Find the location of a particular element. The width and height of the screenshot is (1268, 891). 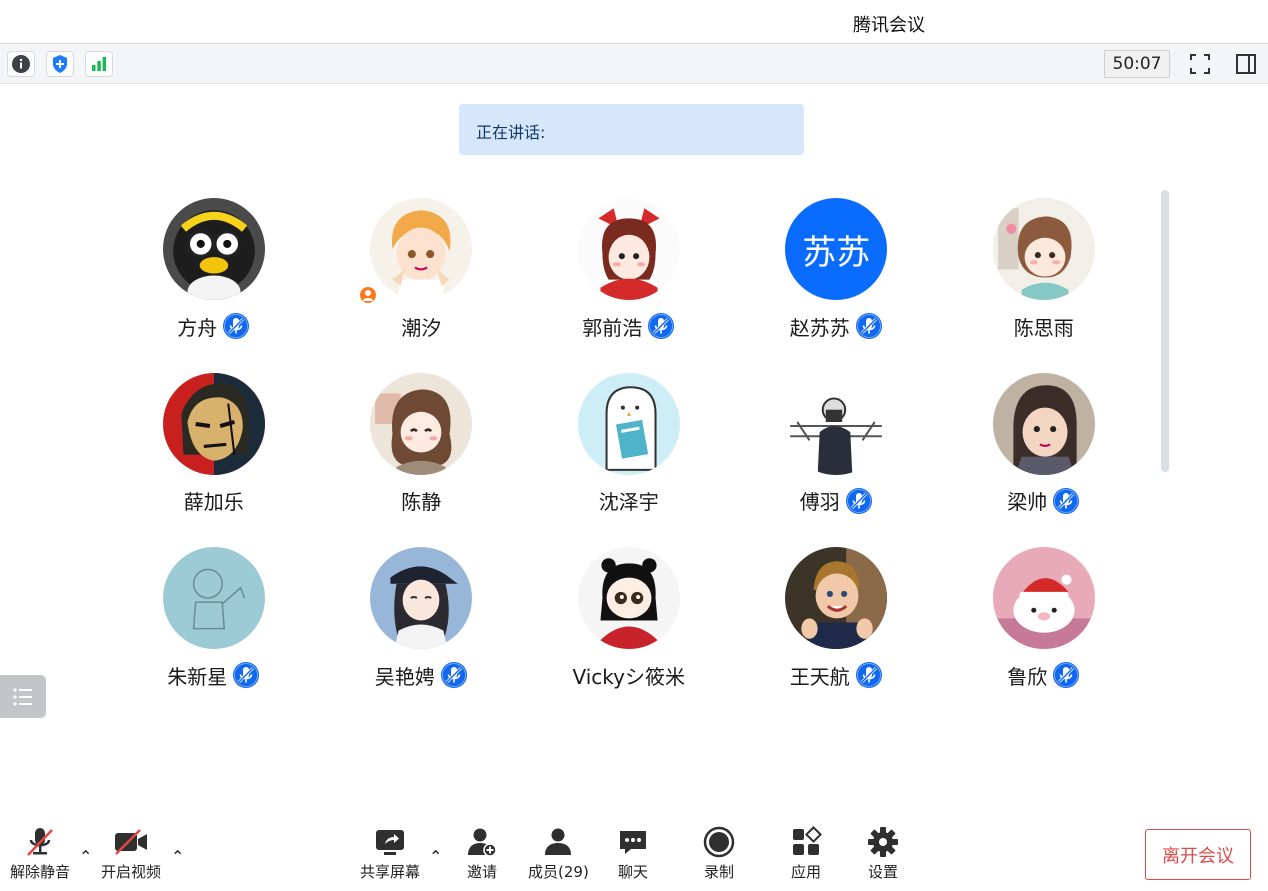

participant-name-row: 梁帅 is located at coordinates (1043, 501).